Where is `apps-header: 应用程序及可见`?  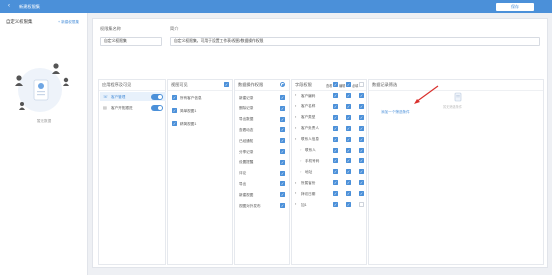 apps-header: 应用程序及可见 is located at coordinates (117, 84).